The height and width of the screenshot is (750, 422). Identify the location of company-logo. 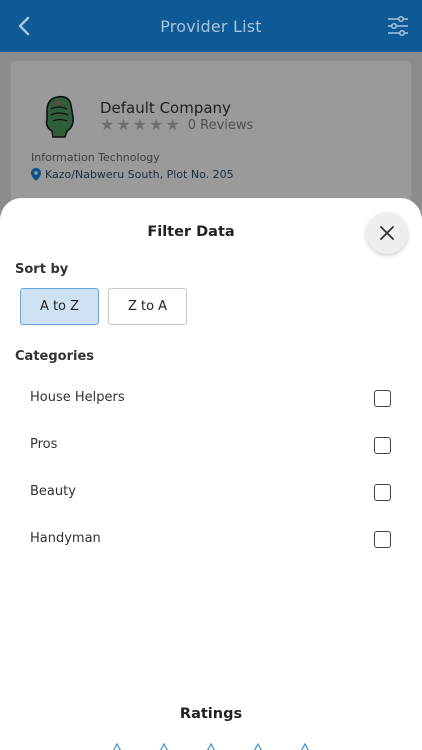
(59, 115).